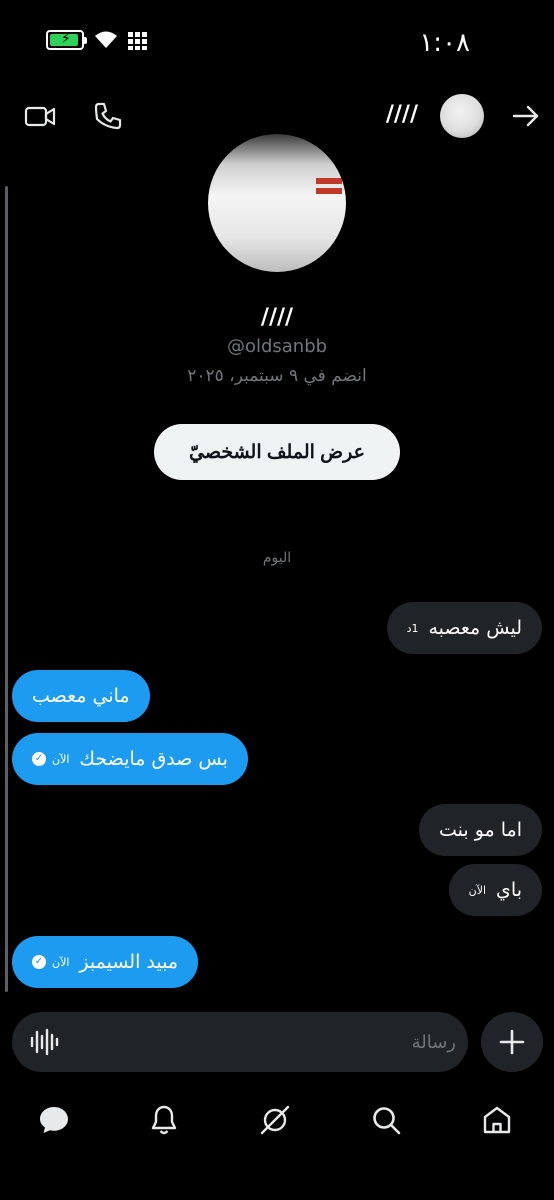 The height and width of the screenshot is (1200, 554). Describe the element at coordinates (164, 1120) in the screenshot. I see `notifications-icon` at that location.